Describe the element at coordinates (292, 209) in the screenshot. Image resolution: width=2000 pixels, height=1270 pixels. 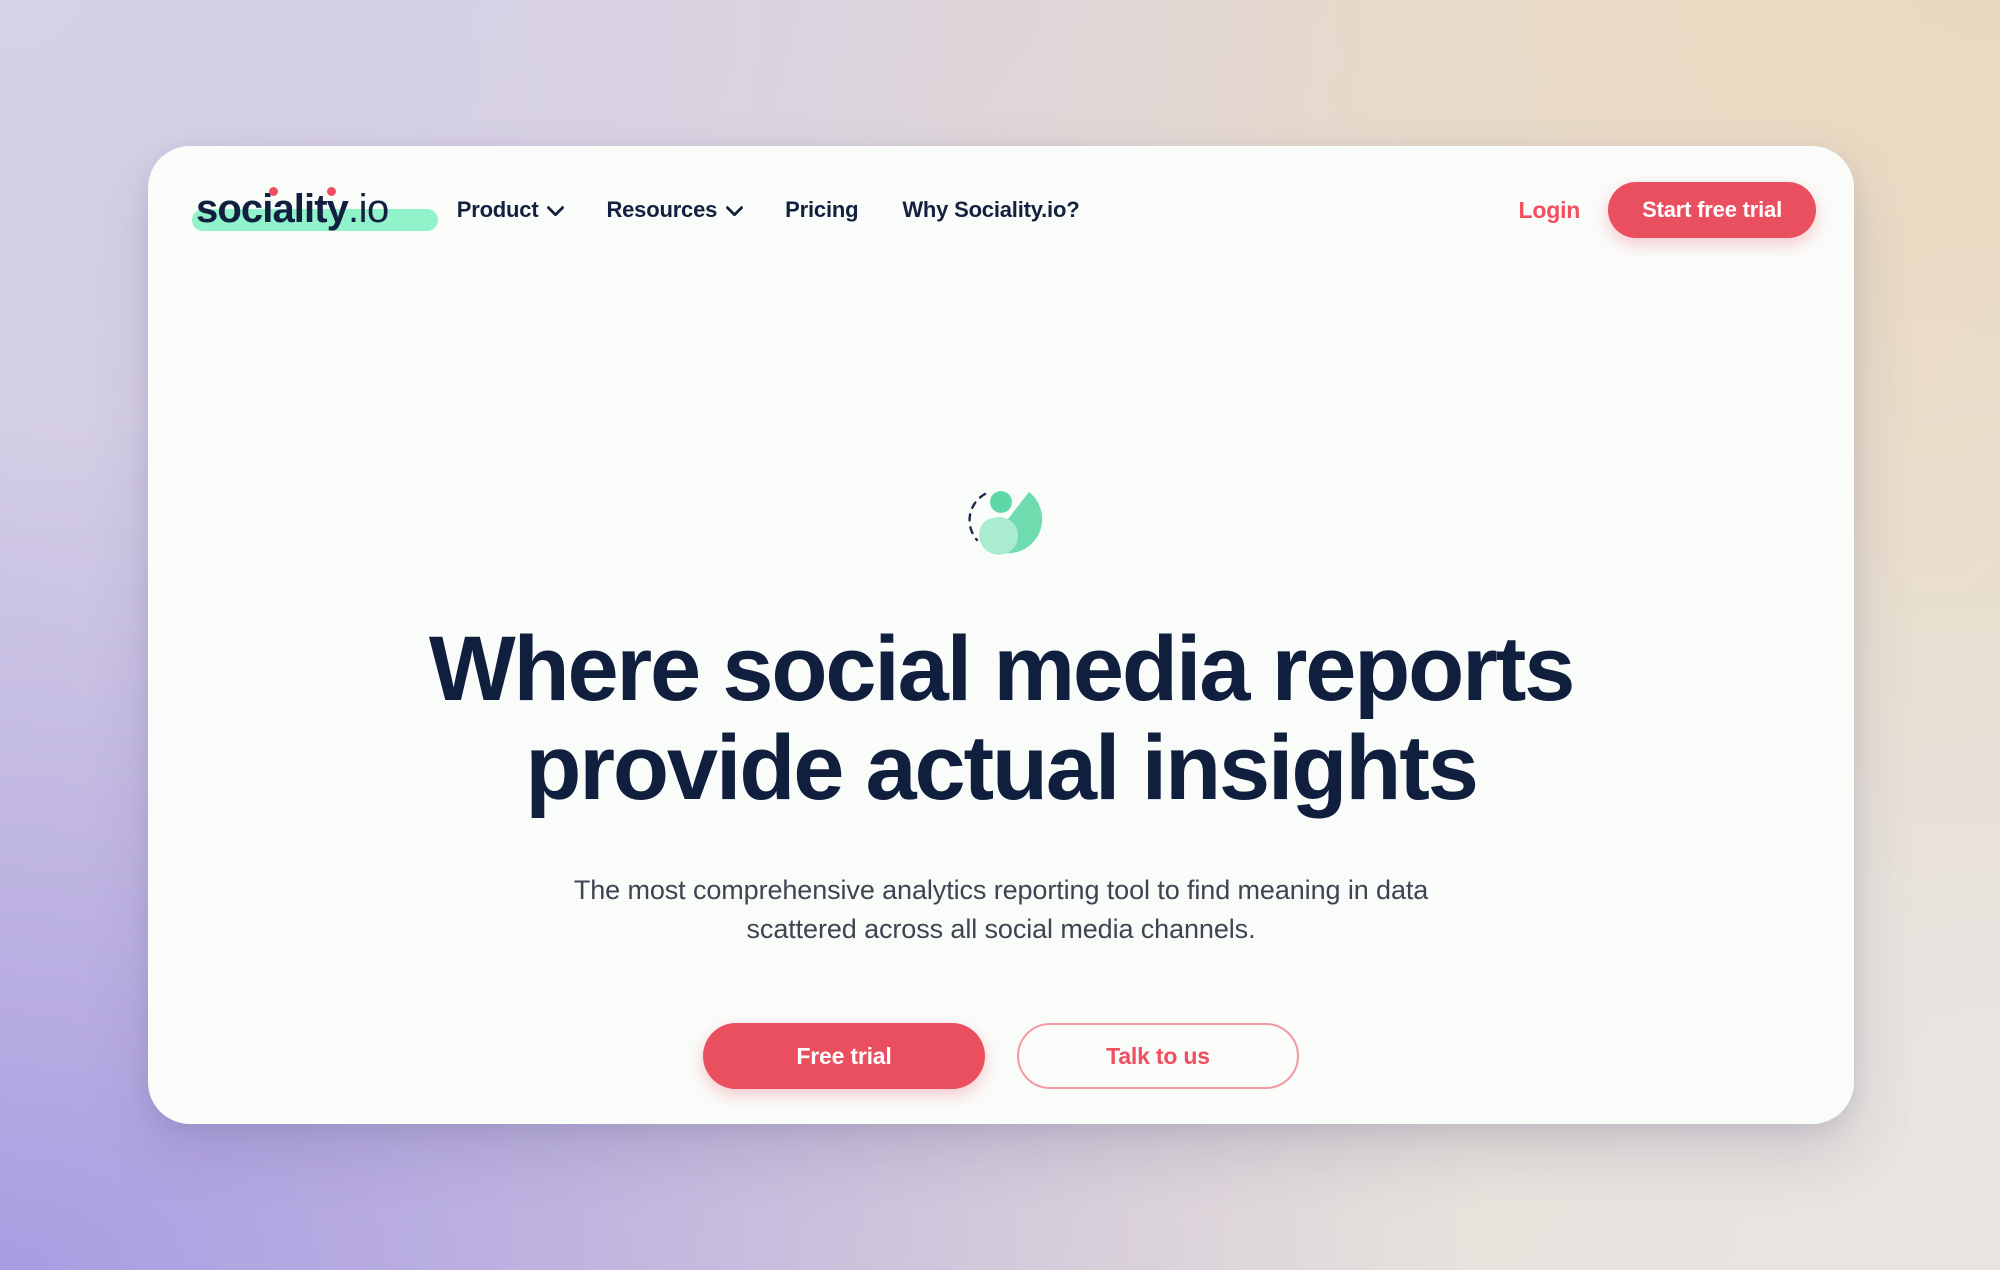
I see `logo-wordmark: sociality.io` at that location.